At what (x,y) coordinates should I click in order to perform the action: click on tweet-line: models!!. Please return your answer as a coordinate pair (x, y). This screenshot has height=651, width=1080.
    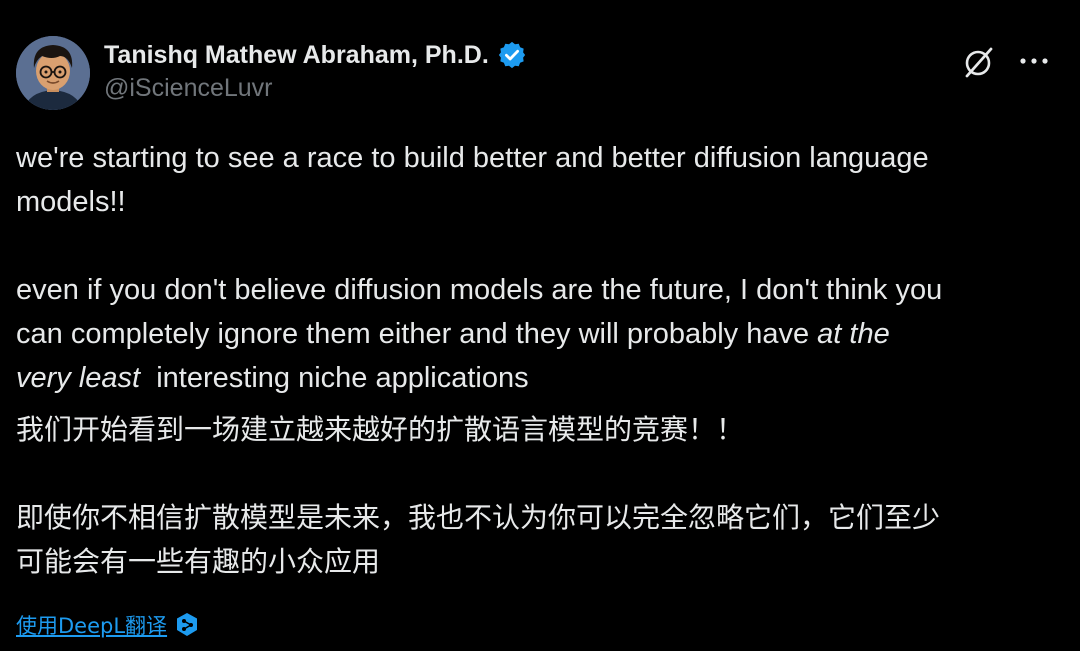
    Looking at the image, I should click on (71, 202).